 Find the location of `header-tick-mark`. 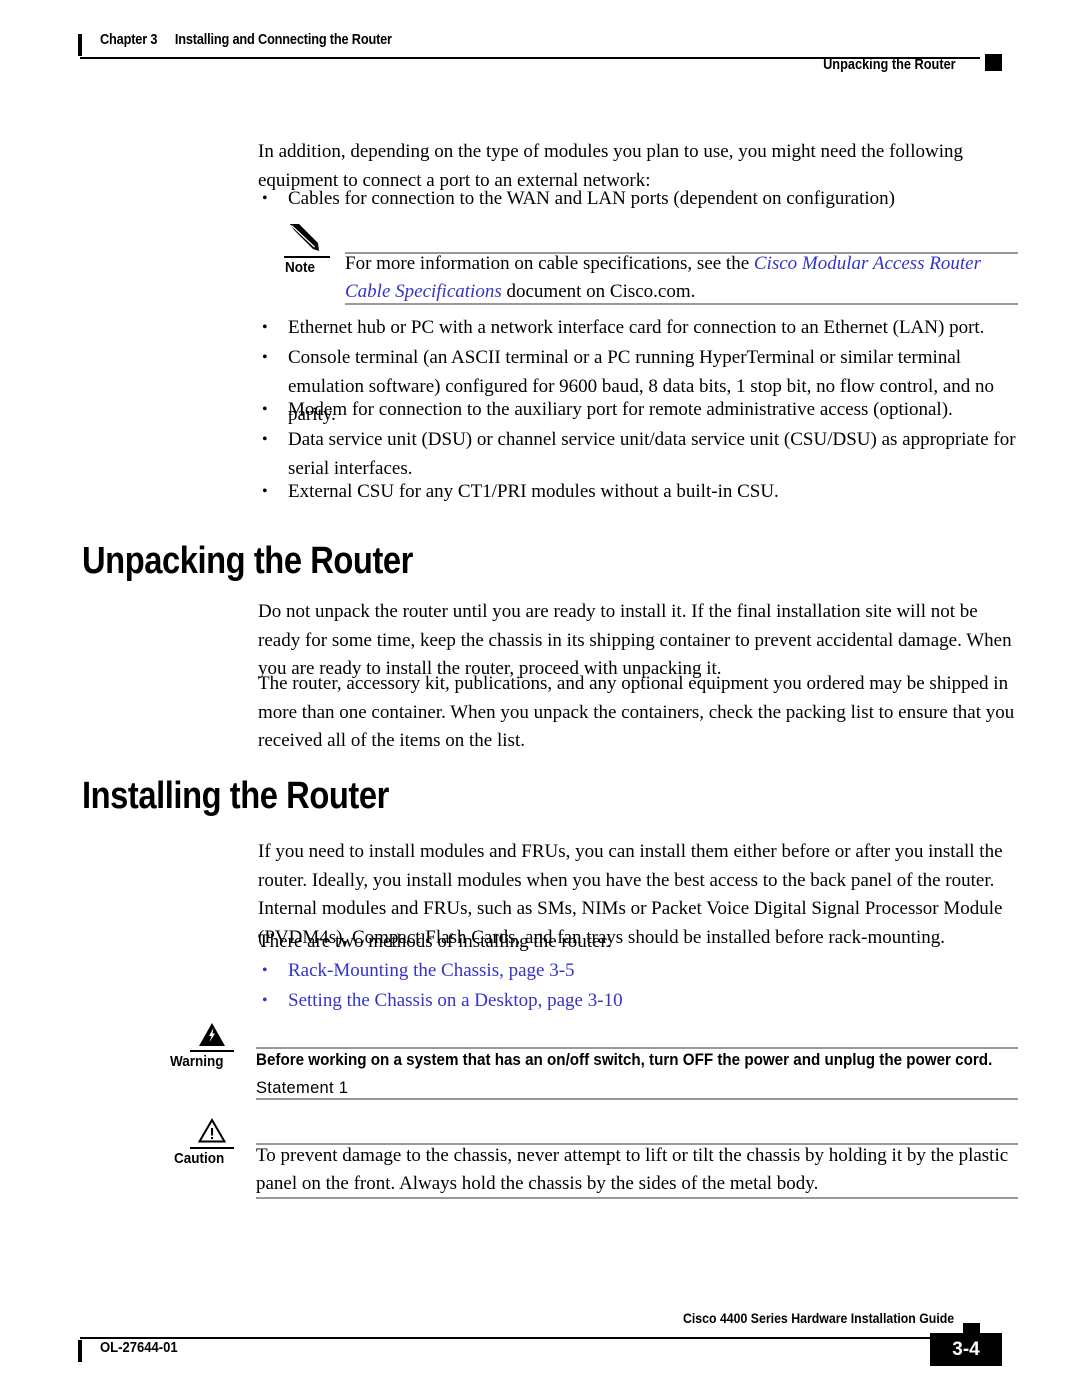

header-tick-mark is located at coordinates (80, 45).